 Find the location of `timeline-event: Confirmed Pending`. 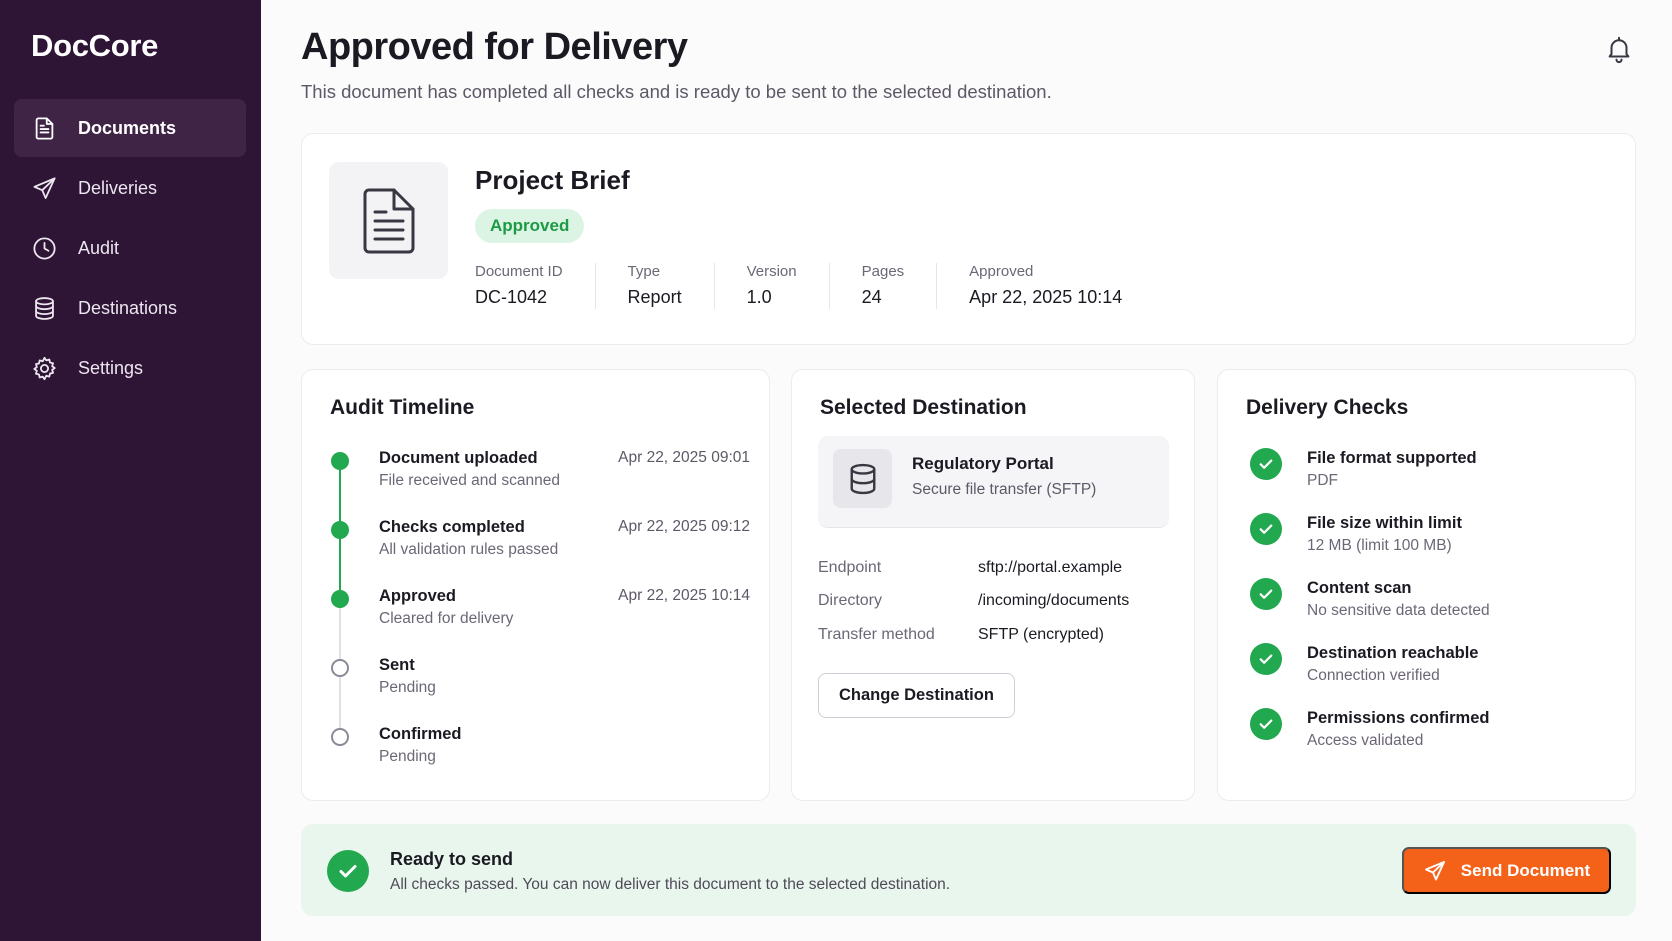

timeline-event: Confirmed Pending is located at coordinates (540, 759).